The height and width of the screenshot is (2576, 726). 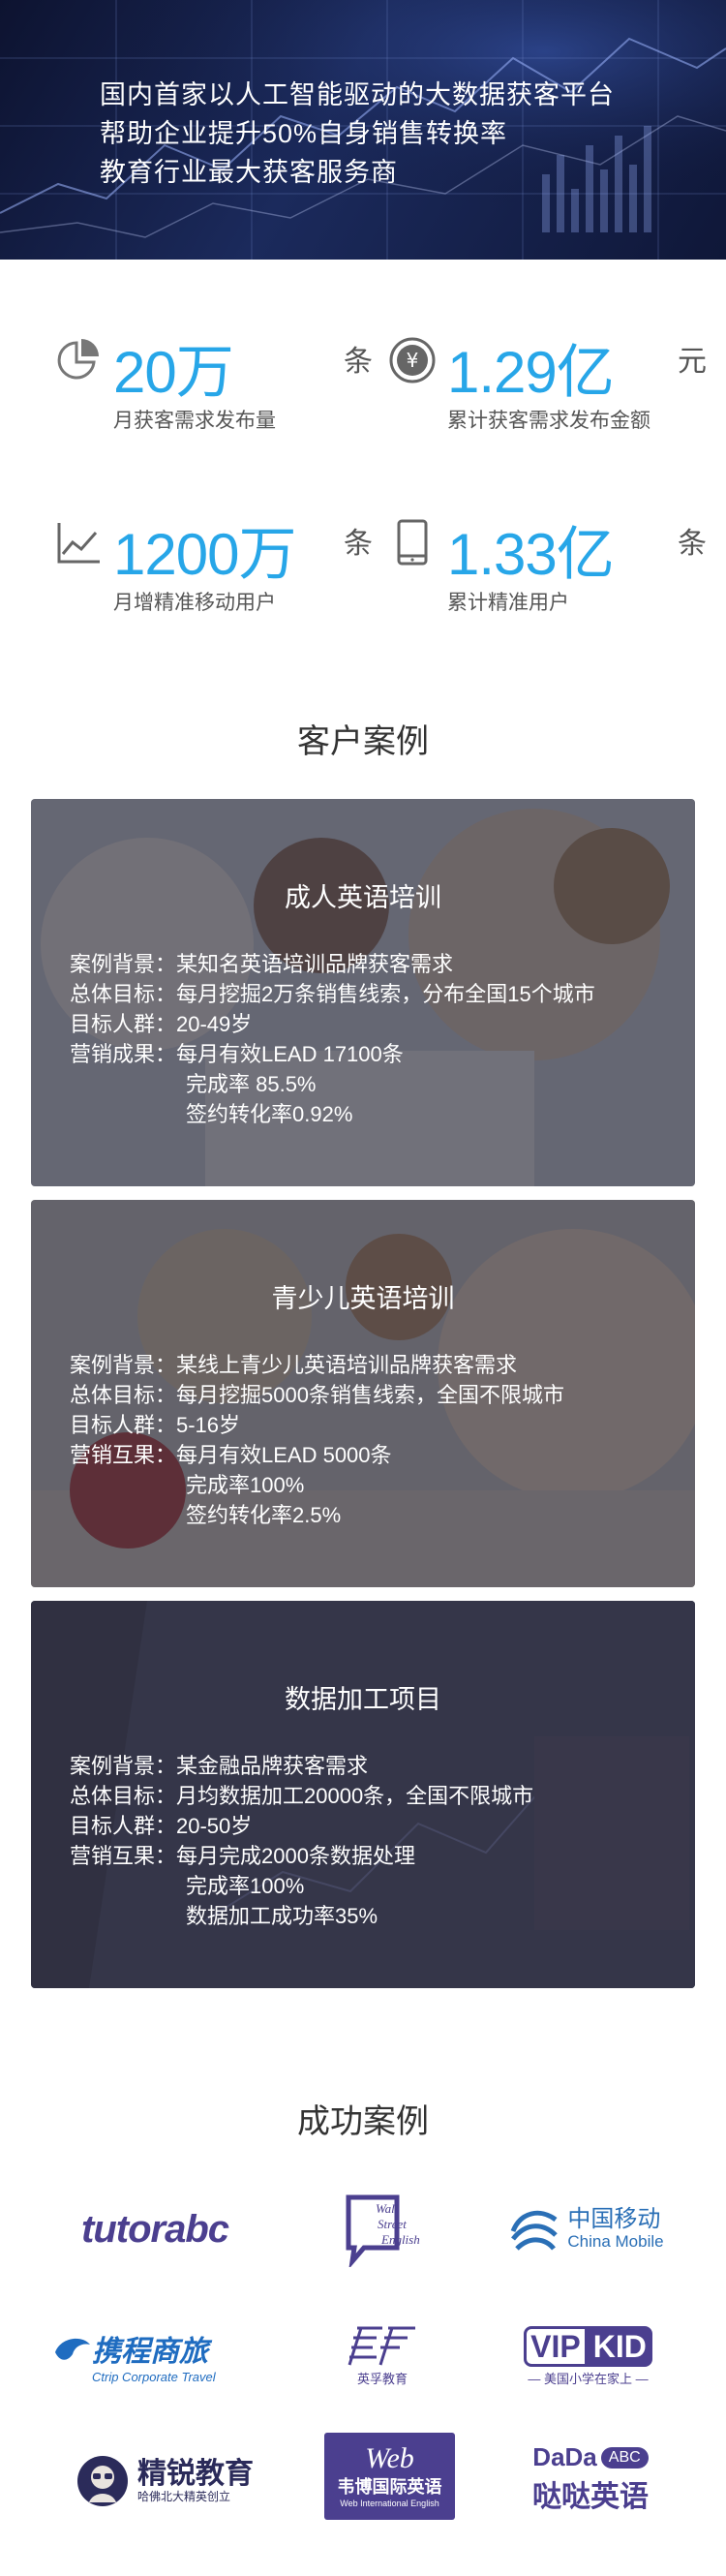 What do you see at coordinates (78, 543) in the screenshot?
I see `line-chart-icon` at bounding box center [78, 543].